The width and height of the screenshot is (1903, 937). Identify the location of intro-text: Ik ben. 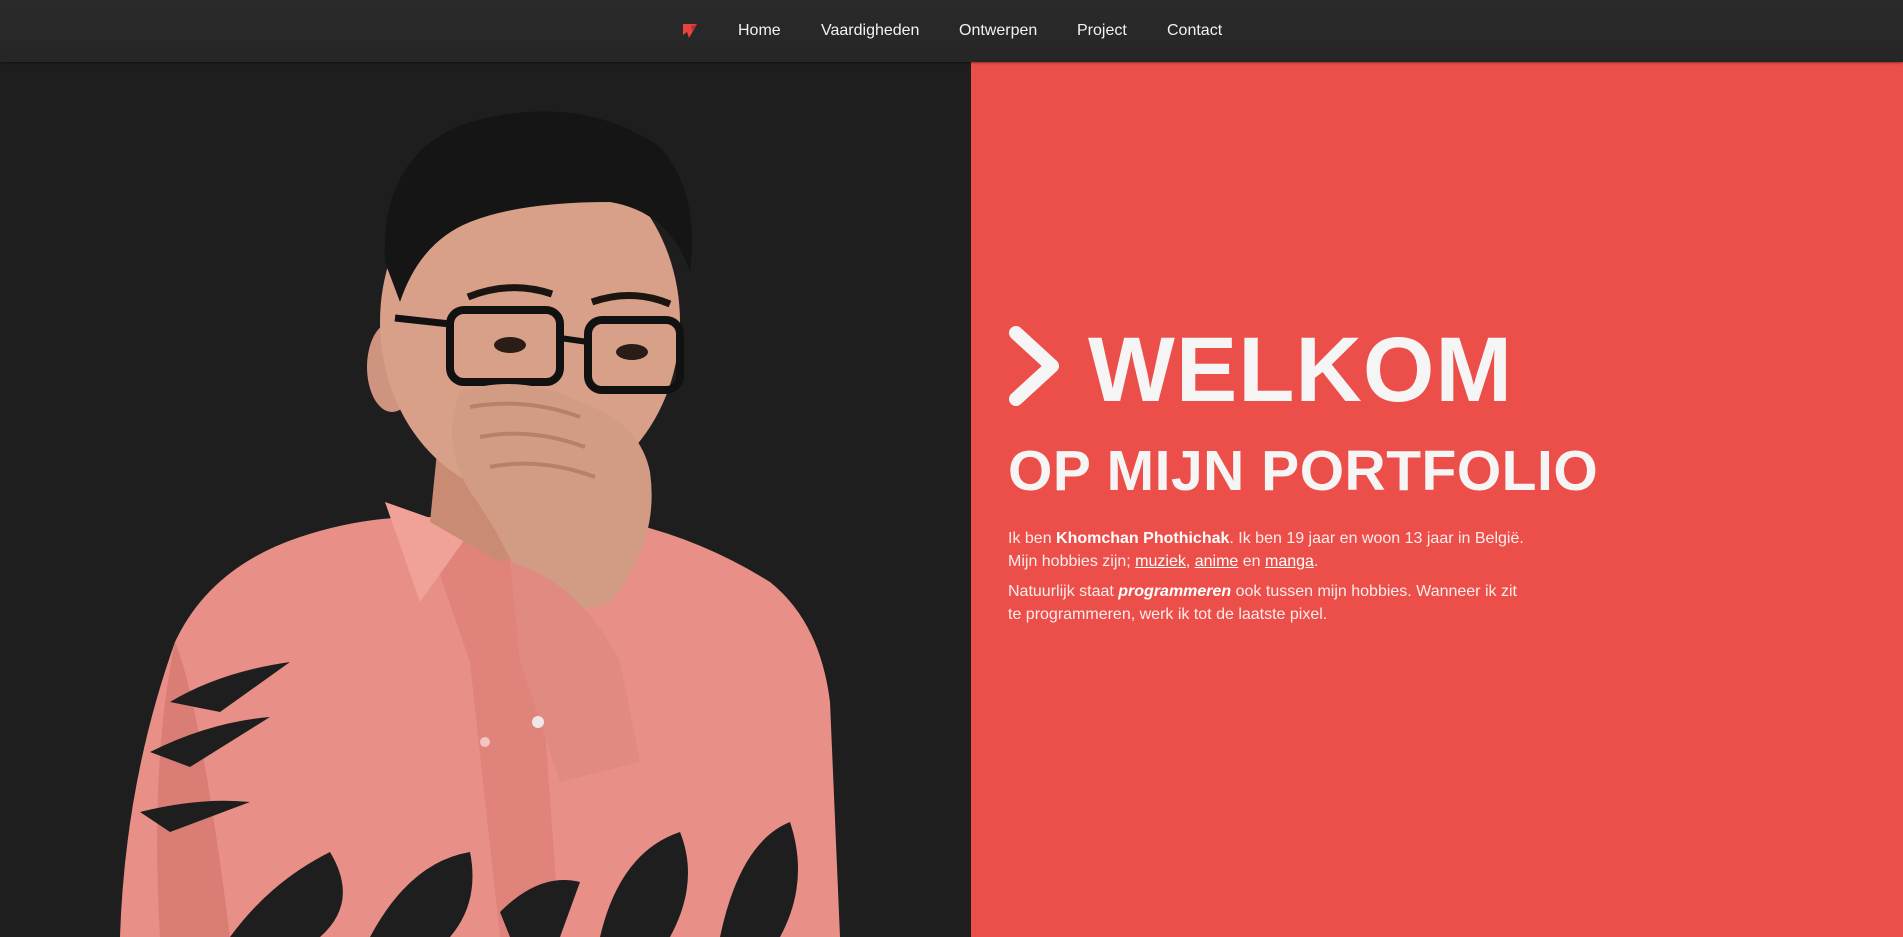
(1032, 538).